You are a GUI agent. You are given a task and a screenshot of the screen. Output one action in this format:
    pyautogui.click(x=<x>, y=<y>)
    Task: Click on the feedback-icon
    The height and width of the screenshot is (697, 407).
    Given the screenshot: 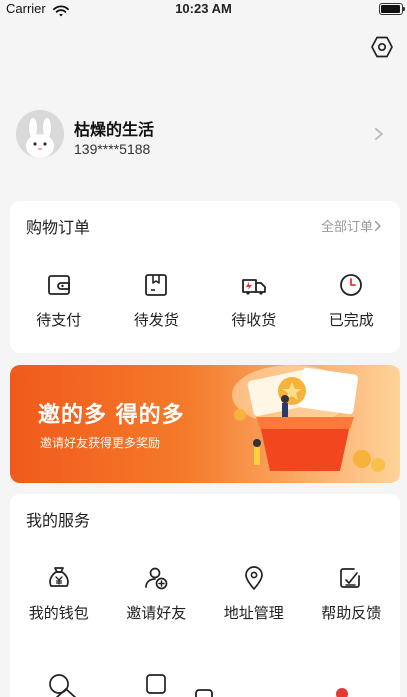 What is the action you would take?
    pyautogui.click(x=351, y=578)
    